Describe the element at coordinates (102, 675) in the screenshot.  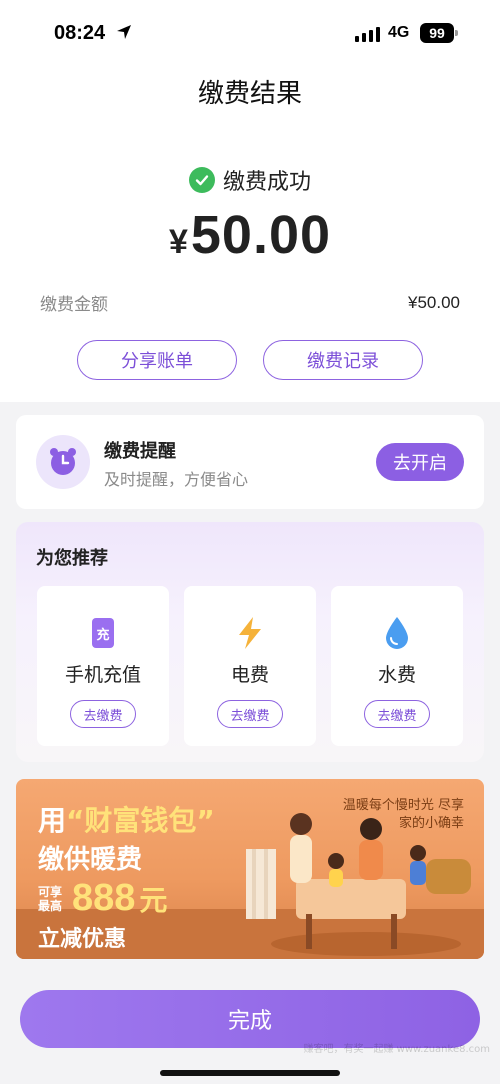
I see `recommend-item-label: 手机充值` at that location.